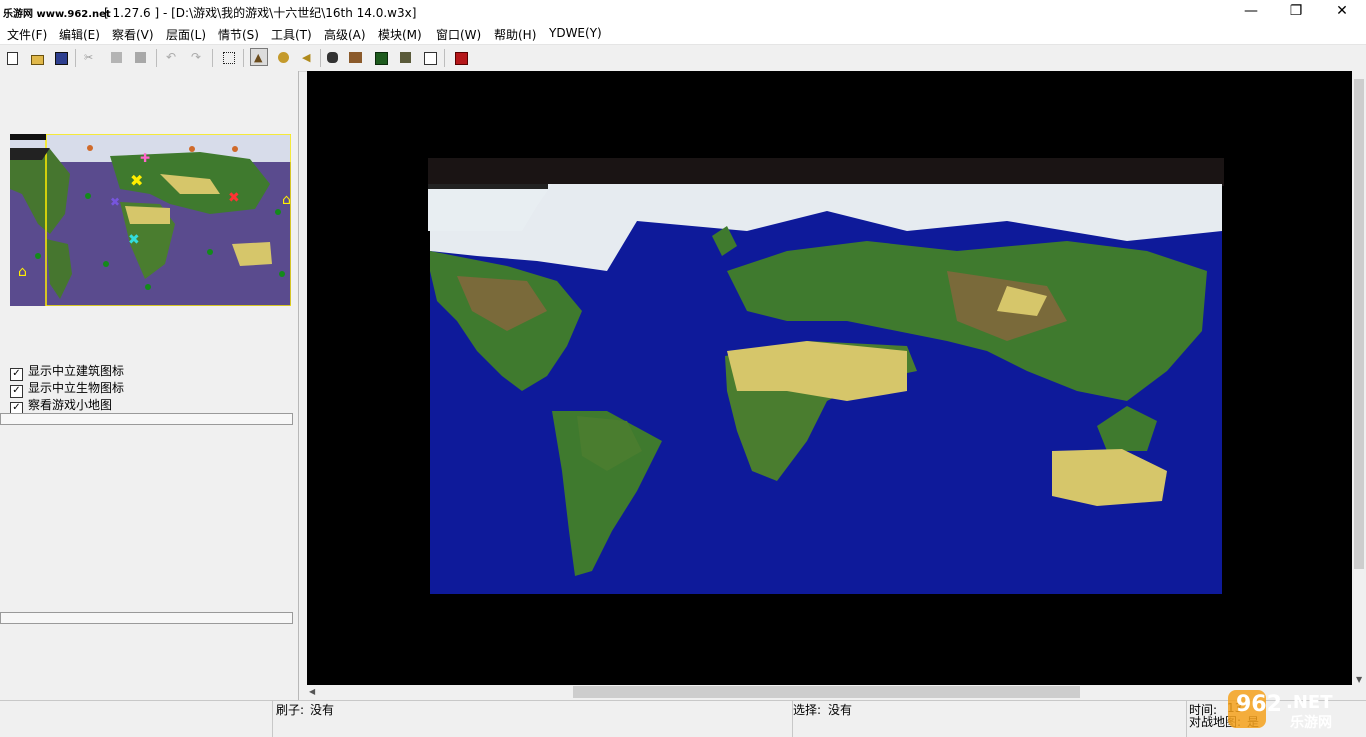 This screenshot has height=737, width=1366. What do you see at coordinates (345, 34) in the screenshot?
I see `menu-advanced: 高级(A)` at bounding box center [345, 34].